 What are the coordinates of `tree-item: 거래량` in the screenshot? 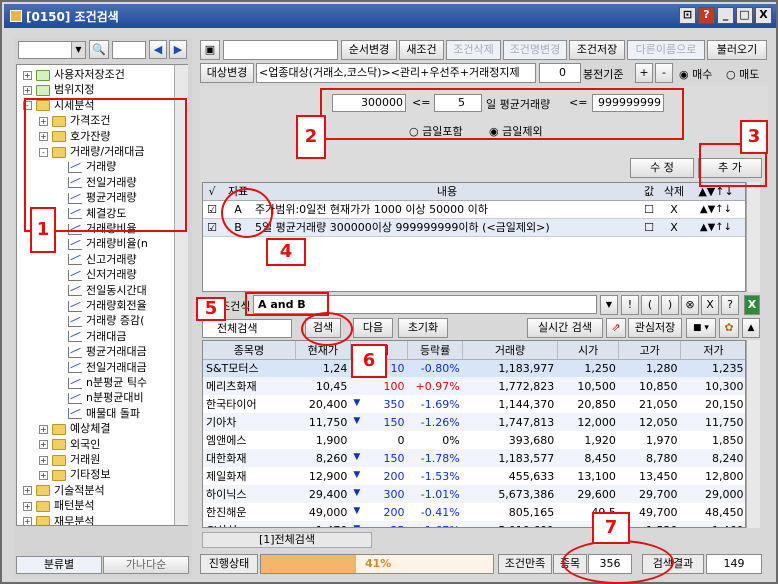 It's located at (85, 167).